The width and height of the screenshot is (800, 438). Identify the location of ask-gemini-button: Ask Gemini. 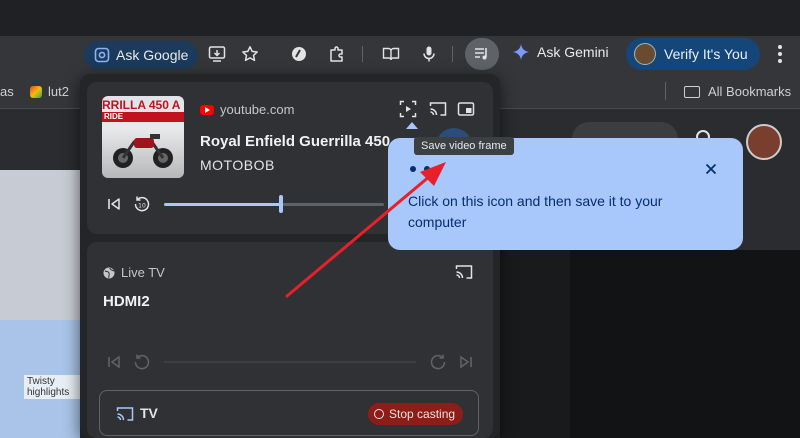
(561, 52).